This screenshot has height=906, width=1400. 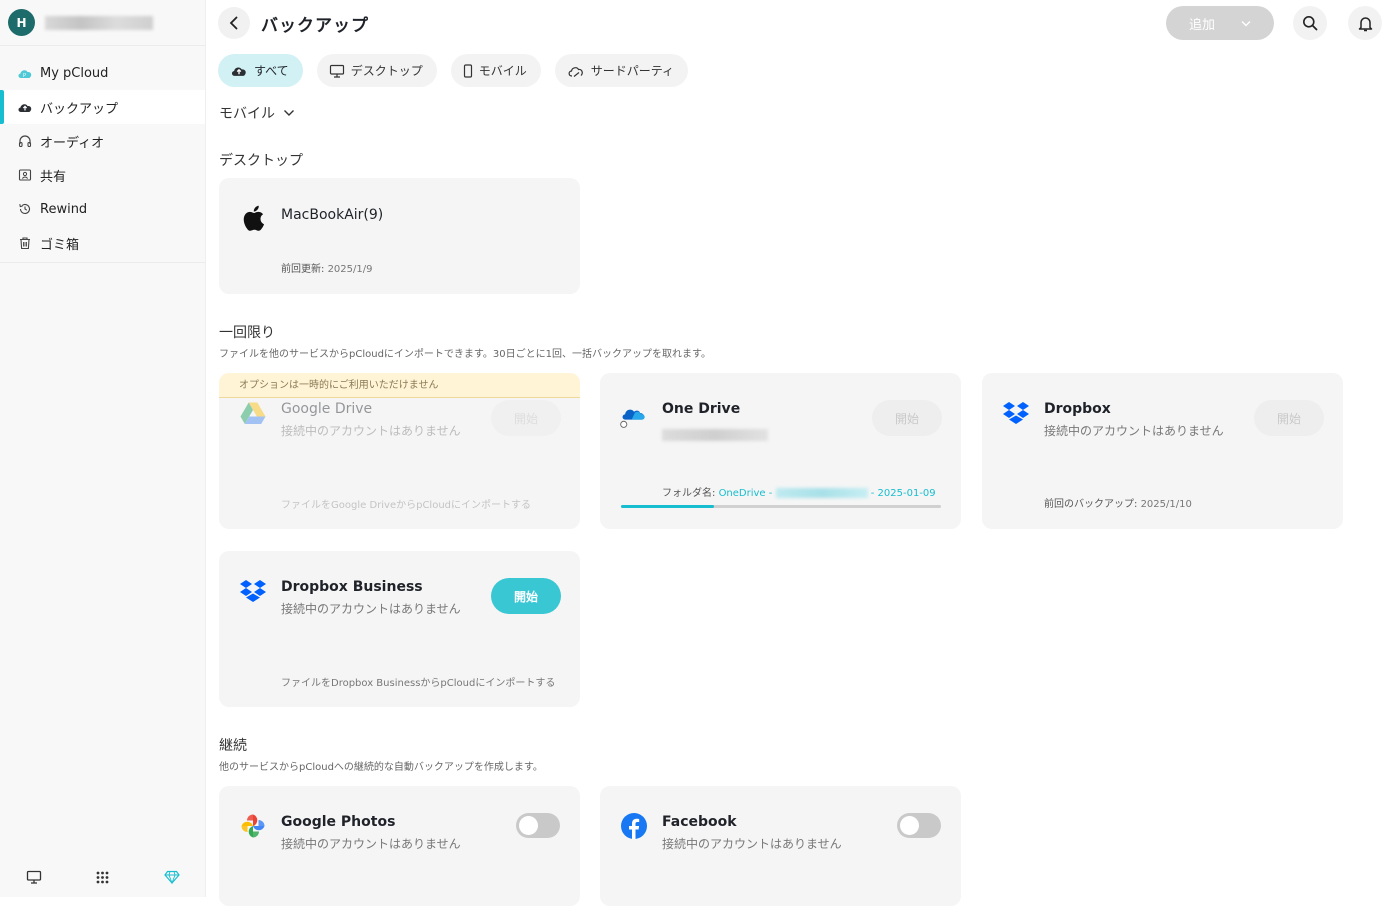 What do you see at coordinates (172, 877) in the screenshot?
I see `diamond-premium-icon` at bounding box center [172, 877].